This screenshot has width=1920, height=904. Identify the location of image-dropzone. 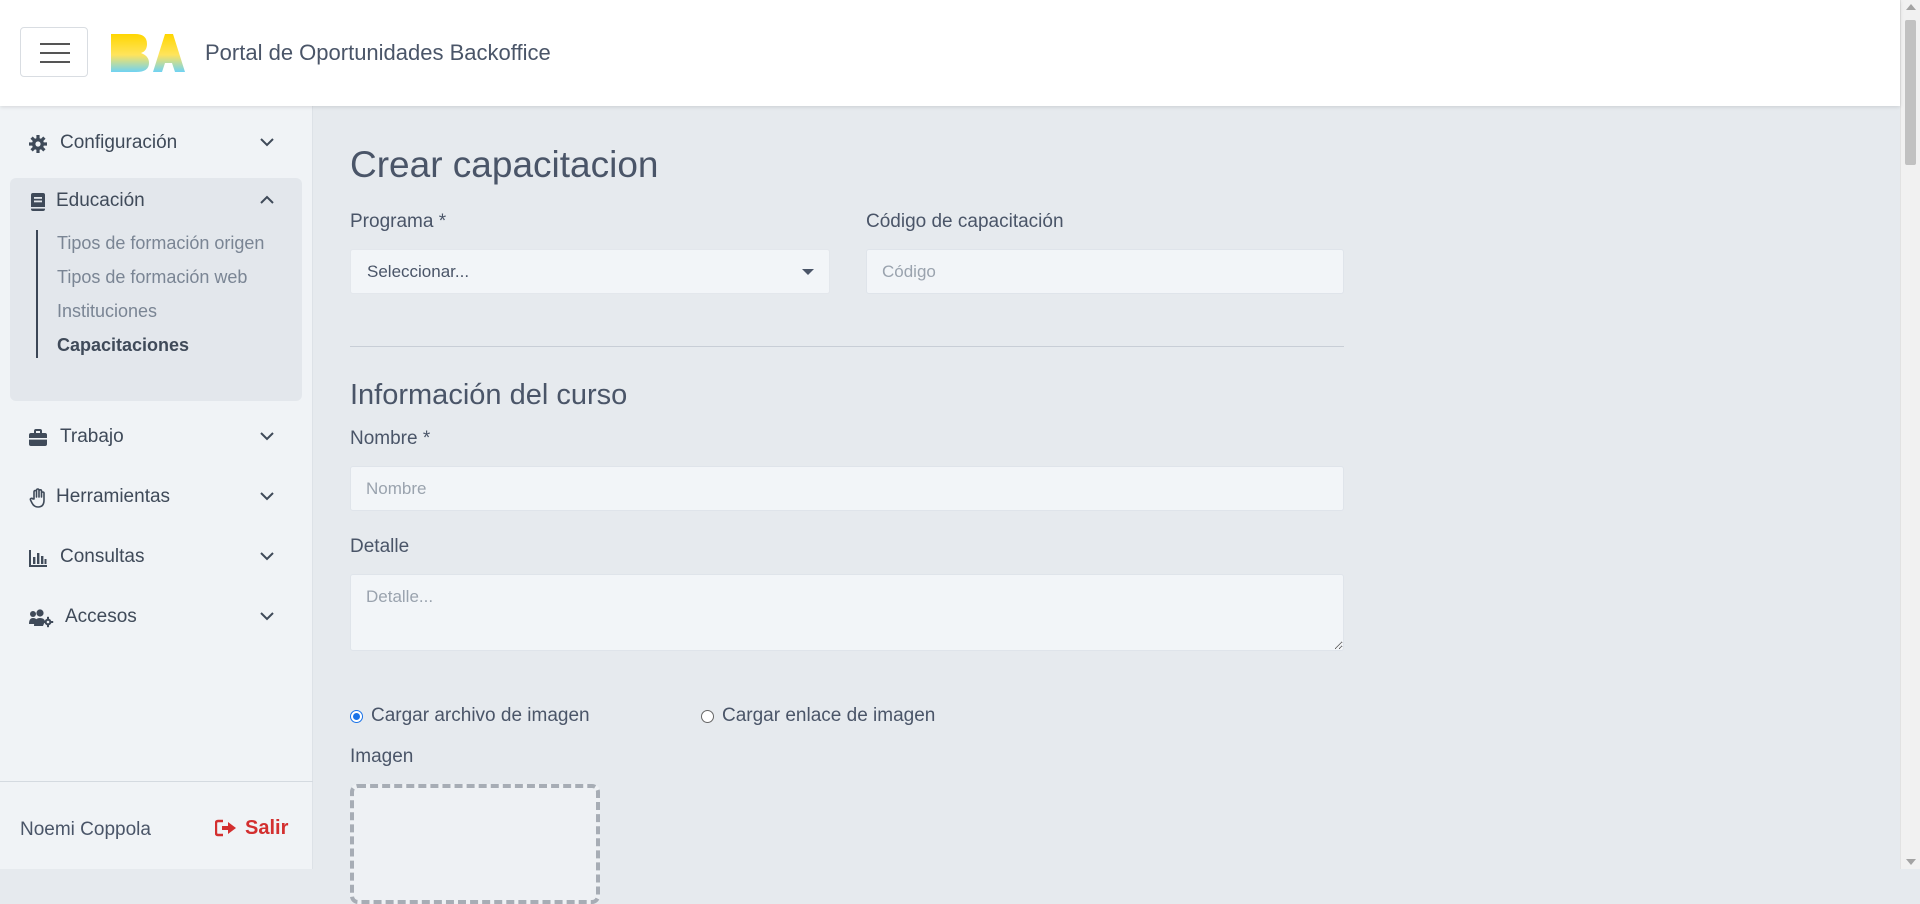
(475, 844).